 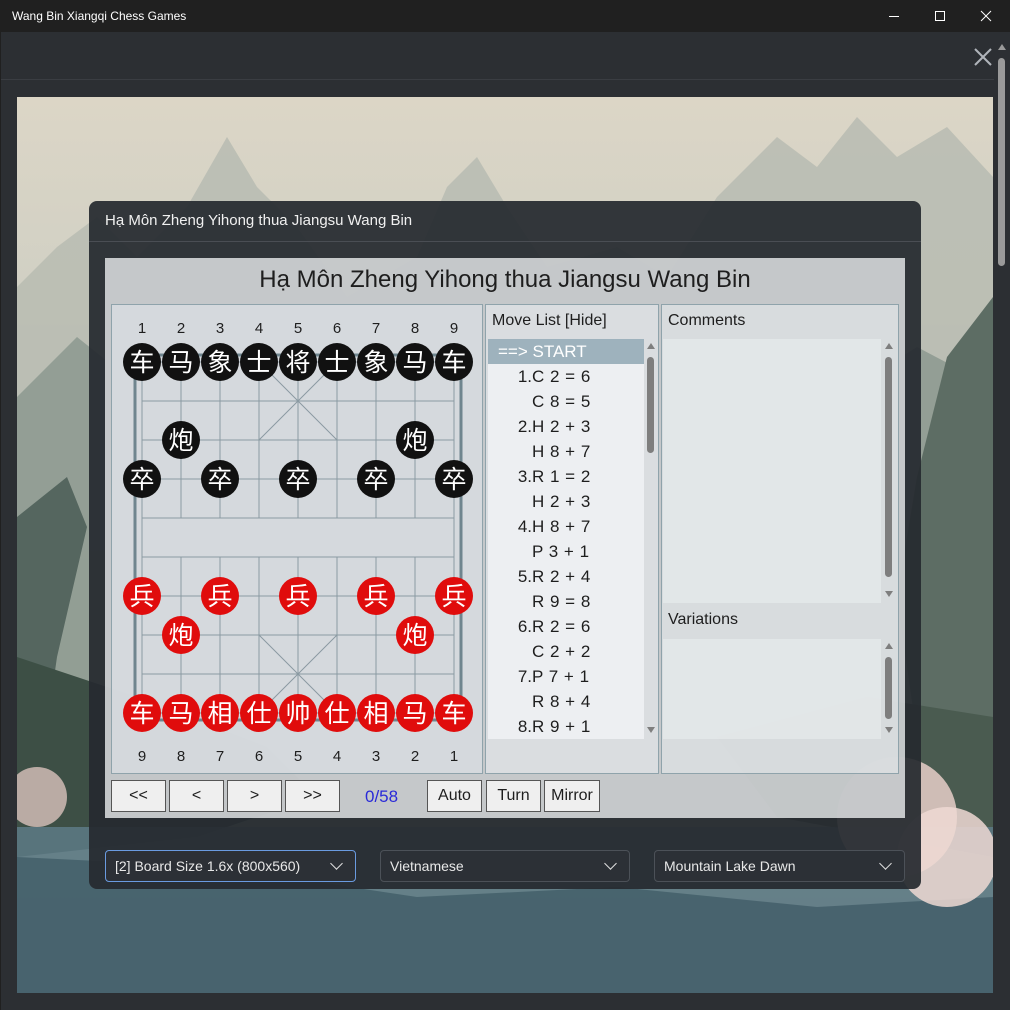 What do you see at coordinates (298, 713) in the screenshot?
I see `red-piece: 帅` at bounding box center [298, 713].